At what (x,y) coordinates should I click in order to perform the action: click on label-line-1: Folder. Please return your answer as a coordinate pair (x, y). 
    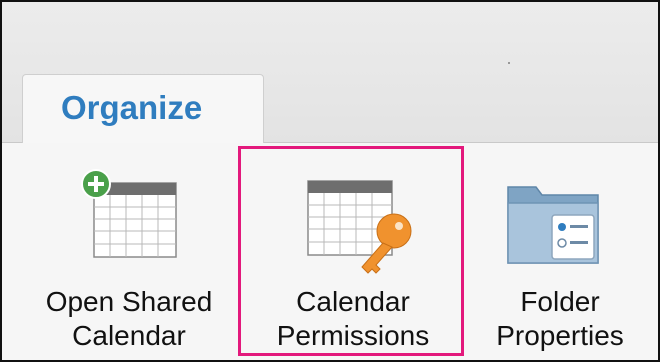
    Looking at the image, I should click on (560, 301).